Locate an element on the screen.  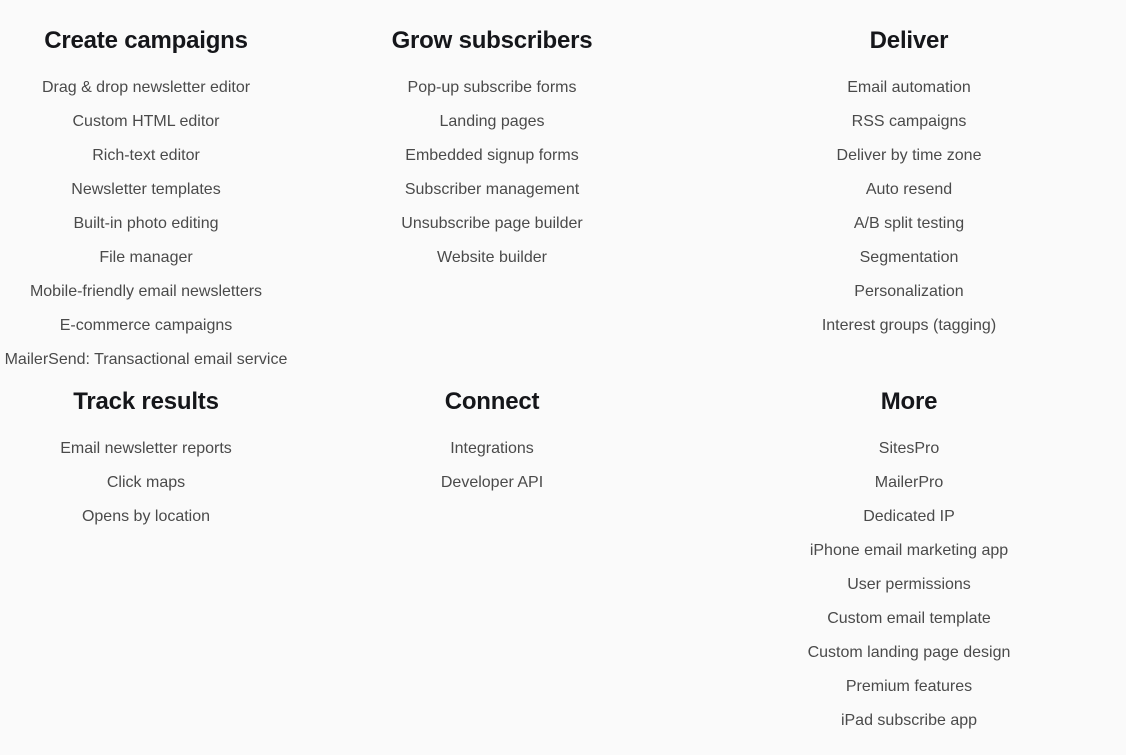
sitemap-link-user-permissions: User permissions is located at coordinates (909, 584).